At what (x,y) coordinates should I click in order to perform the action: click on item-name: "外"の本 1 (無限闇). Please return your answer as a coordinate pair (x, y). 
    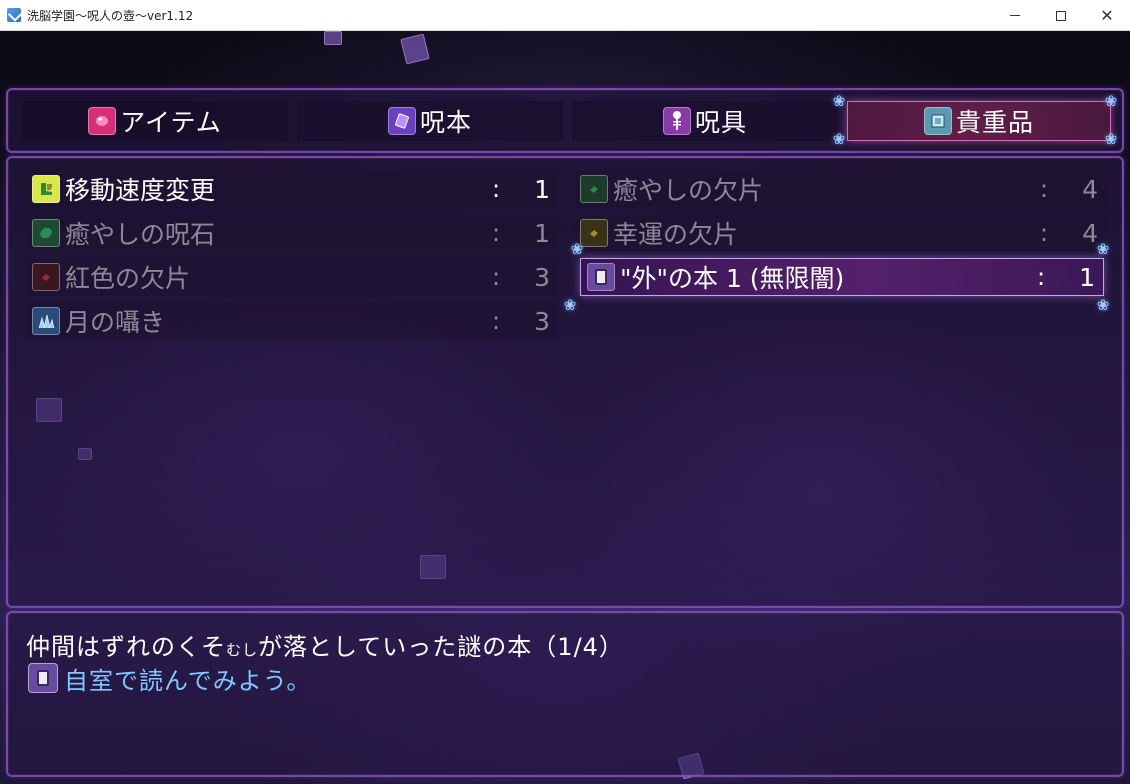
    Looking at the image, I should click on (732, 278).